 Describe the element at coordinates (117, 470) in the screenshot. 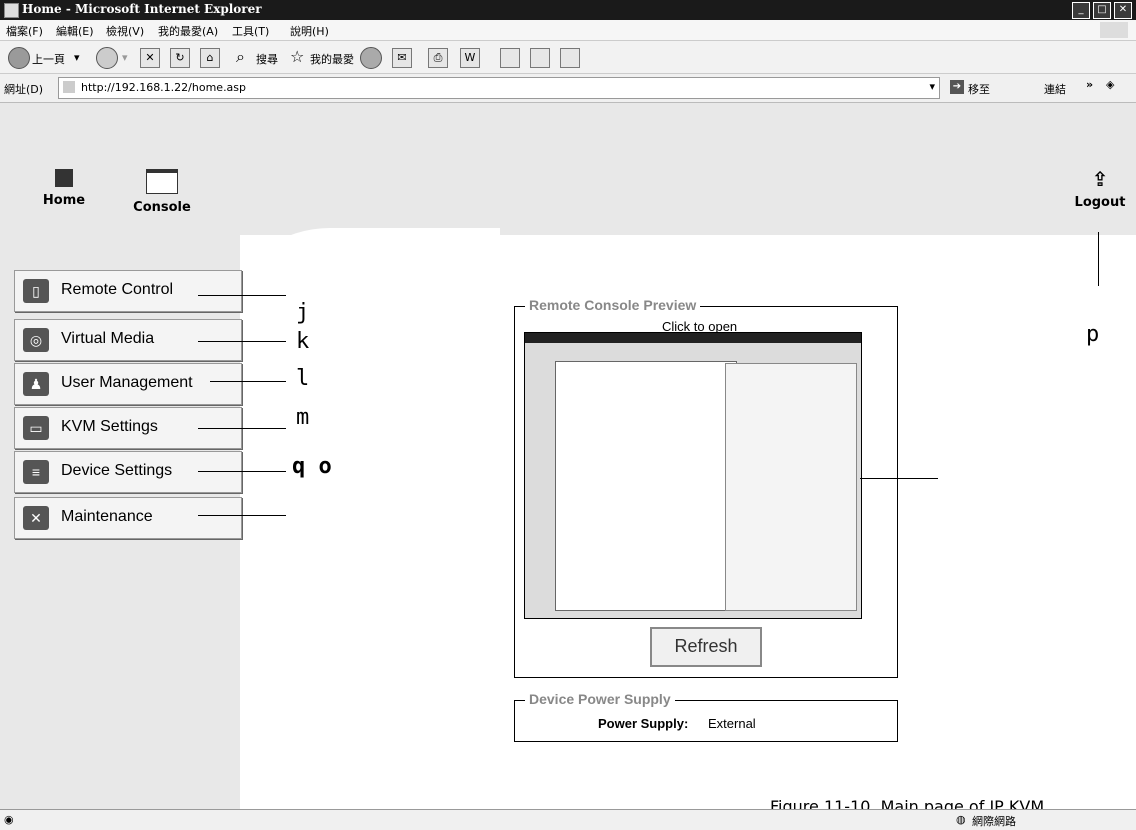

I see `nav-device-settings-label: Device Settings` at that location.